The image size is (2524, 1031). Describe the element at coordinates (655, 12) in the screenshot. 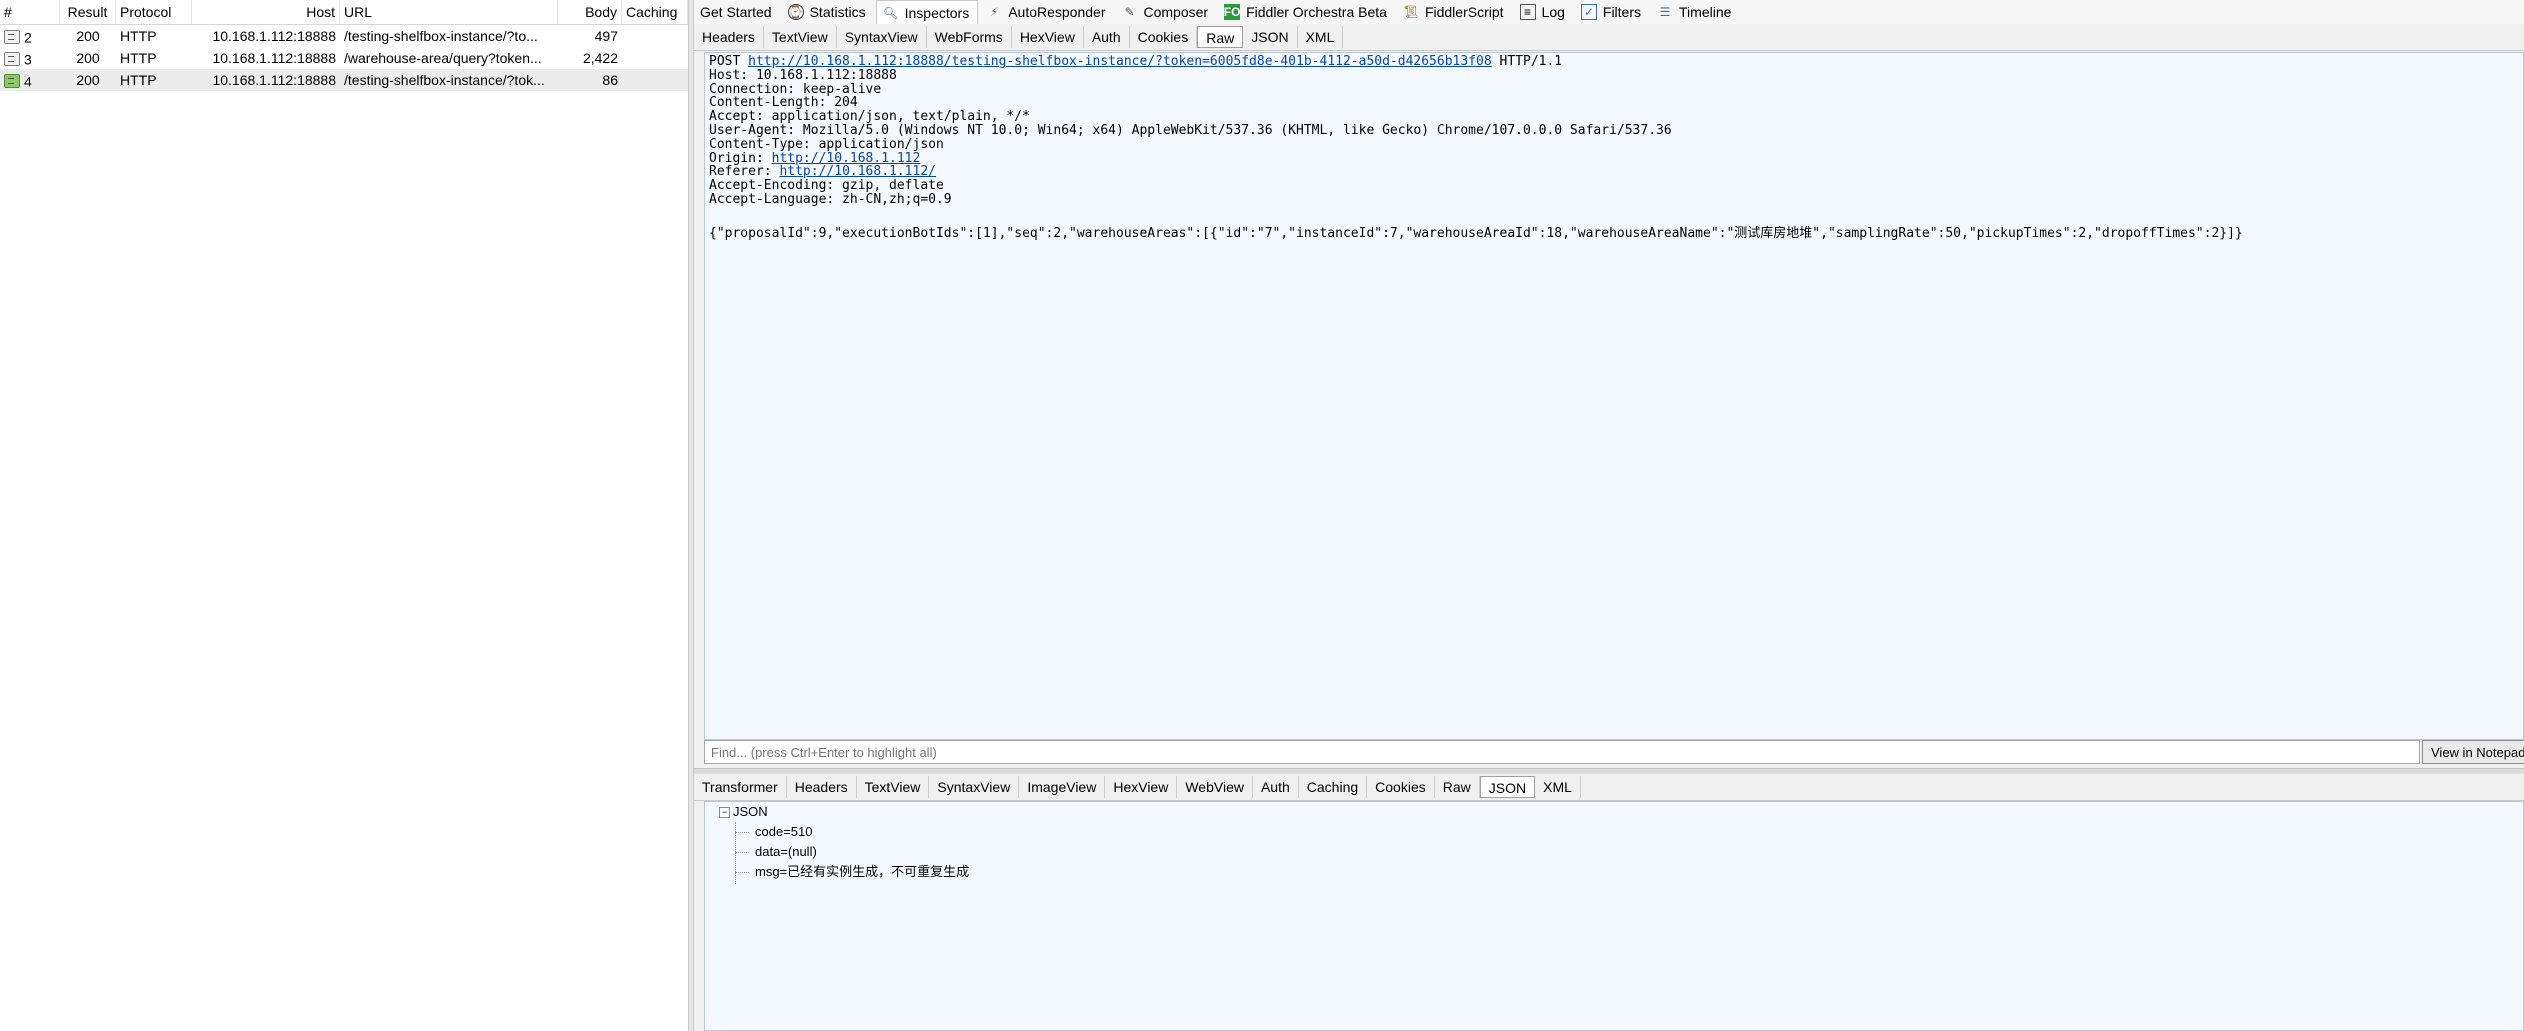

I see `column-header-caching: Caching` at that location.